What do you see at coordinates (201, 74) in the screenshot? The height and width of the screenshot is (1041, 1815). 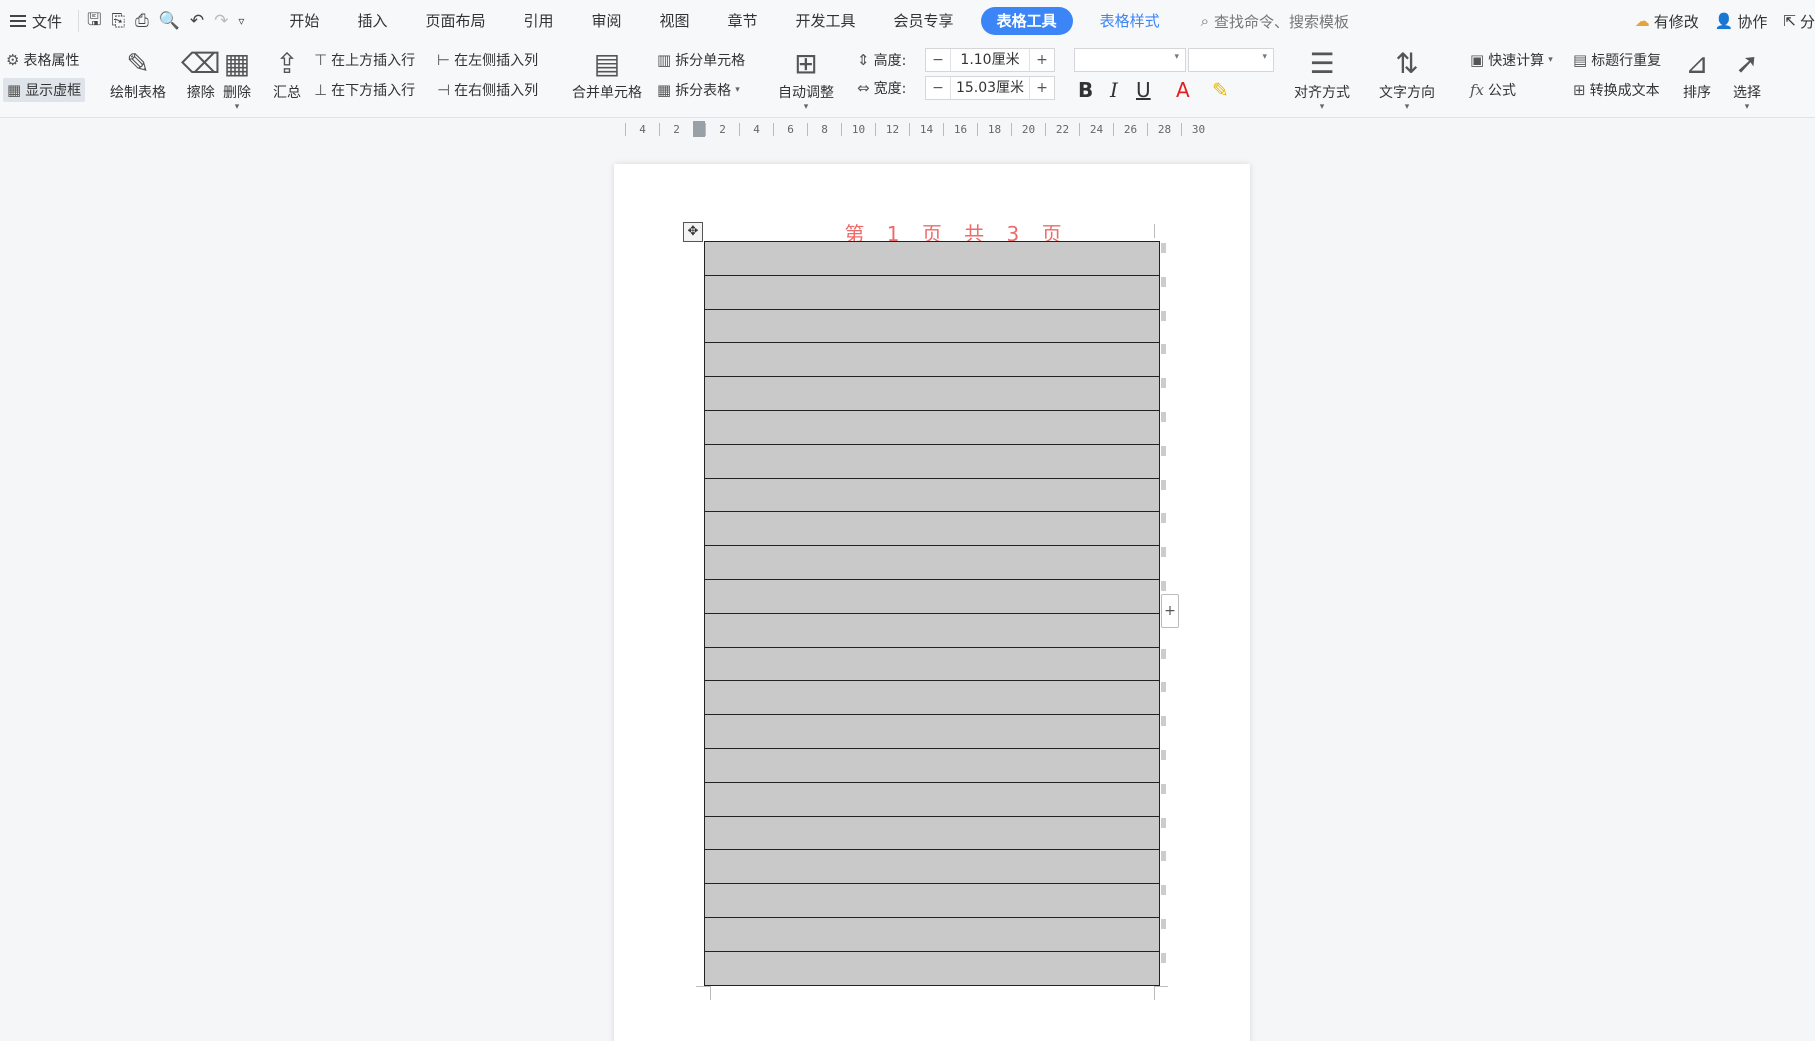 I see `erase-button: ⌫ 擦除` at bounding box center [201, 74].